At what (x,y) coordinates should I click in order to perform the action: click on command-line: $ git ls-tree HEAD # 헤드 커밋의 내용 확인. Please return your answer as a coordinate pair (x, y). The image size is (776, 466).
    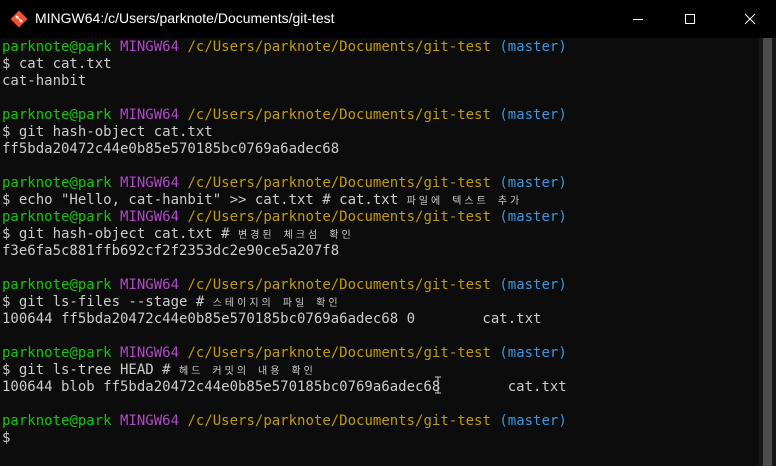
    Looking at the image, I should click on (380, 370).